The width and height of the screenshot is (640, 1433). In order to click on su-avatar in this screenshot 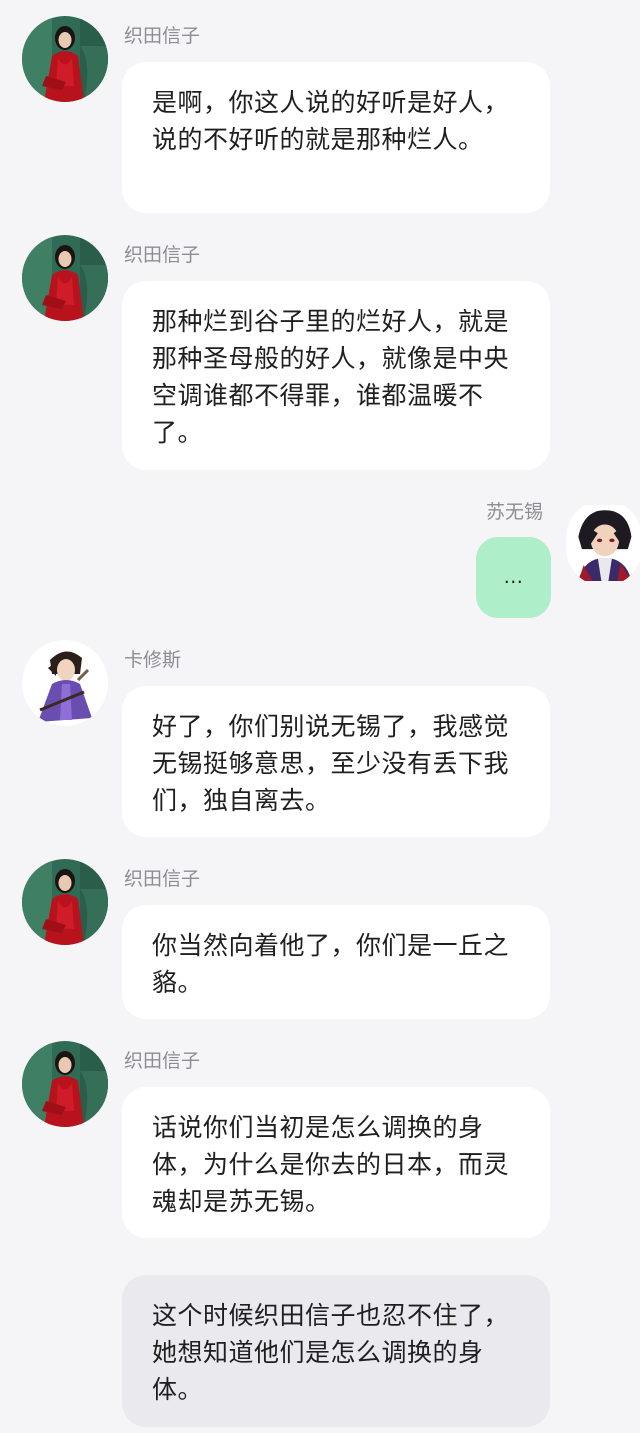, I will do `click(603, 543)`.